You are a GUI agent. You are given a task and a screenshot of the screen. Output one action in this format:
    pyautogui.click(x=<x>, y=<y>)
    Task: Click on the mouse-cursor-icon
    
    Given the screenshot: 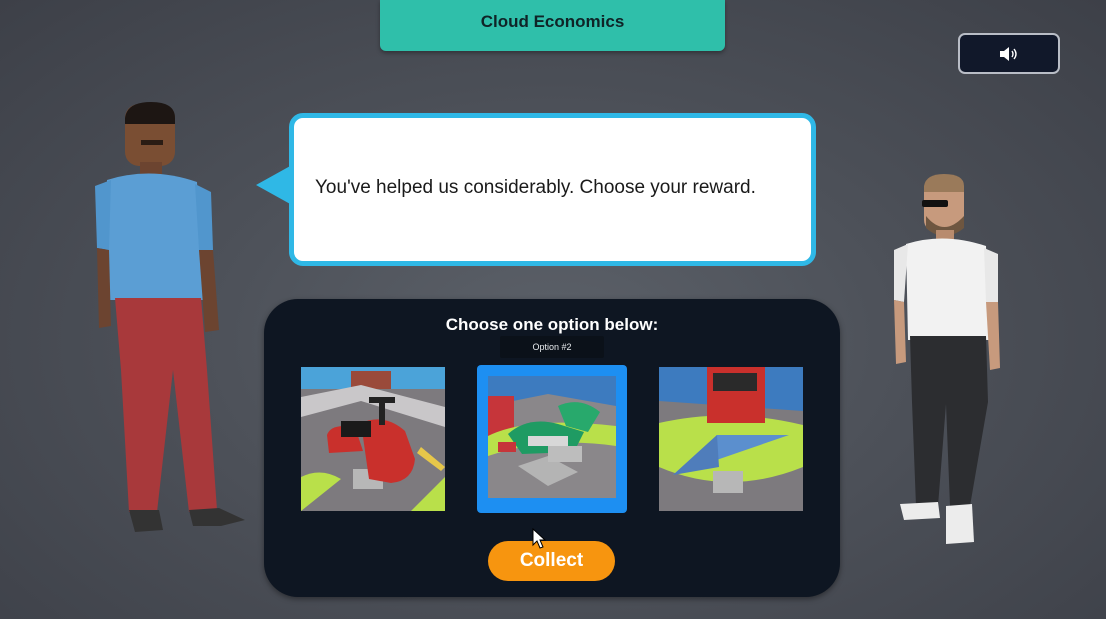 What is the action you would take?
    pyautogui.click(x=539, y=538)
    